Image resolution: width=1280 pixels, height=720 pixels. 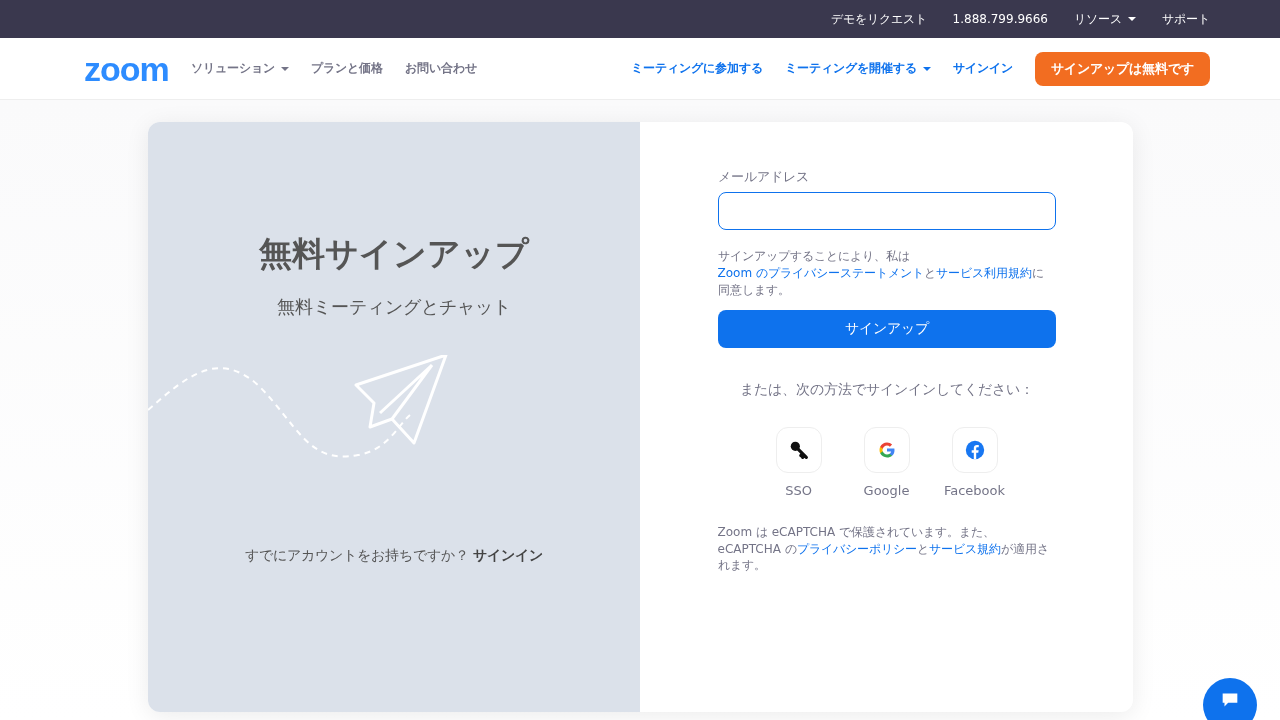 What do you see at coordinates (798, 449) in the screenshot?
I see `provider-button` at bounding box center [798, 449].